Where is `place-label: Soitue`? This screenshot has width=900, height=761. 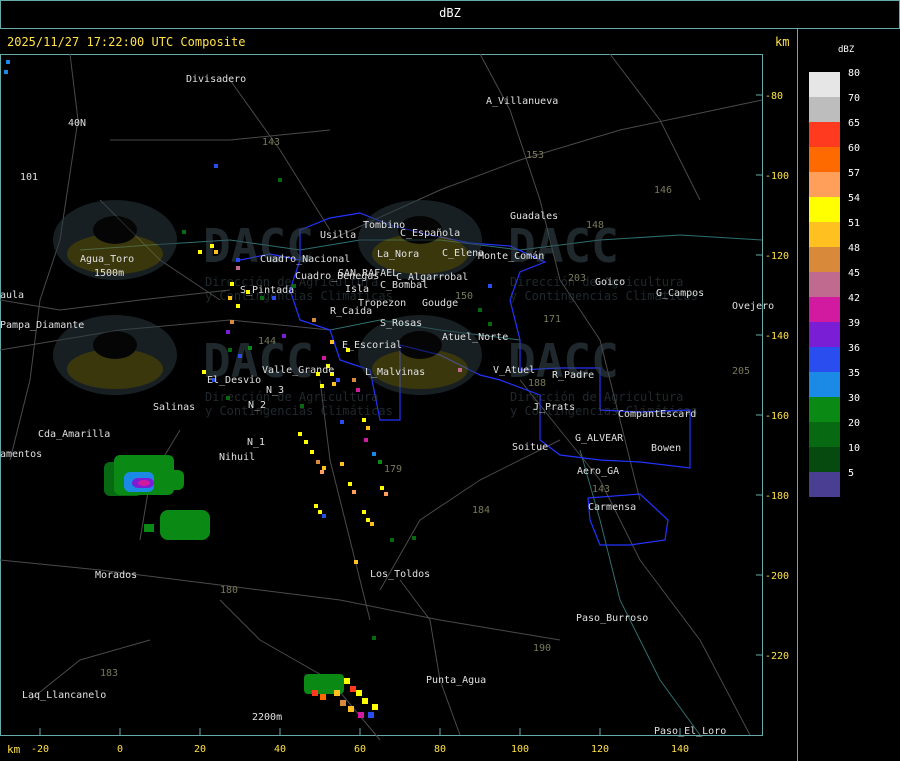
place-label: Soitue is located at coordinates (530, 447).